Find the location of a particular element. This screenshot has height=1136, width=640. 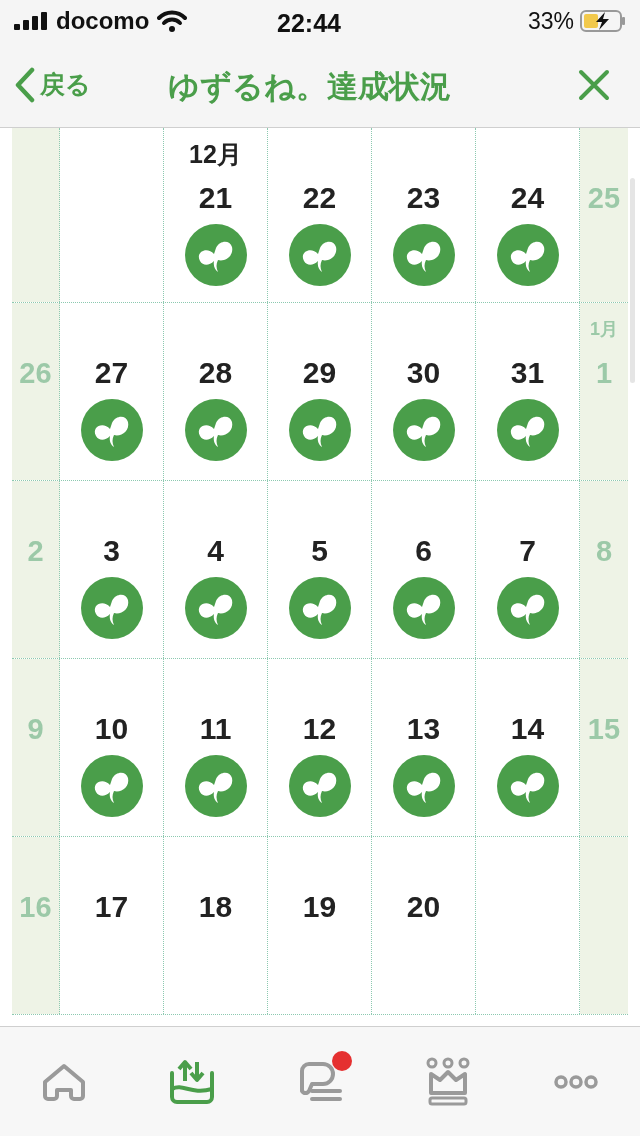

tray-arrows-icon is located at coordinates (192, 1081).